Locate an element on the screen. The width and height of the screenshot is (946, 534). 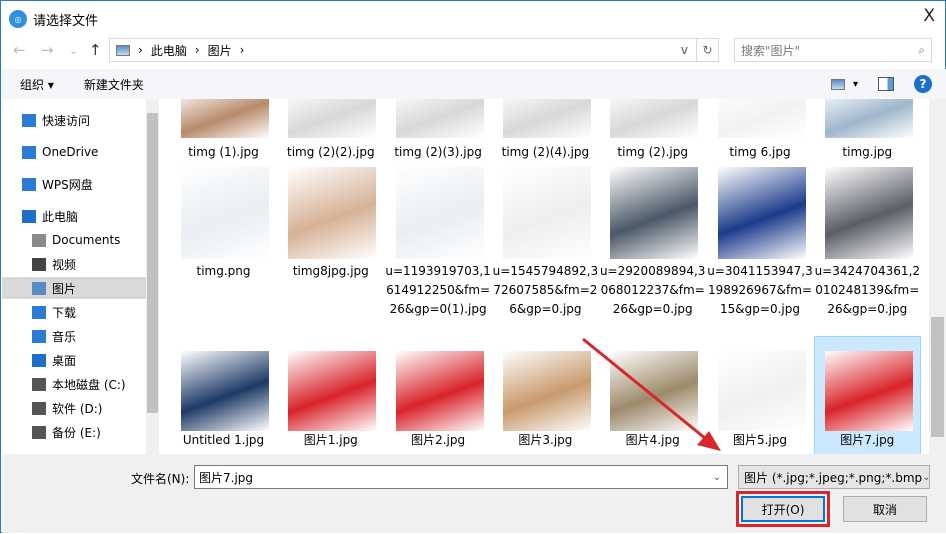
sidebar-item-label: 备份 (E:) is located at coordinates (76, 432).